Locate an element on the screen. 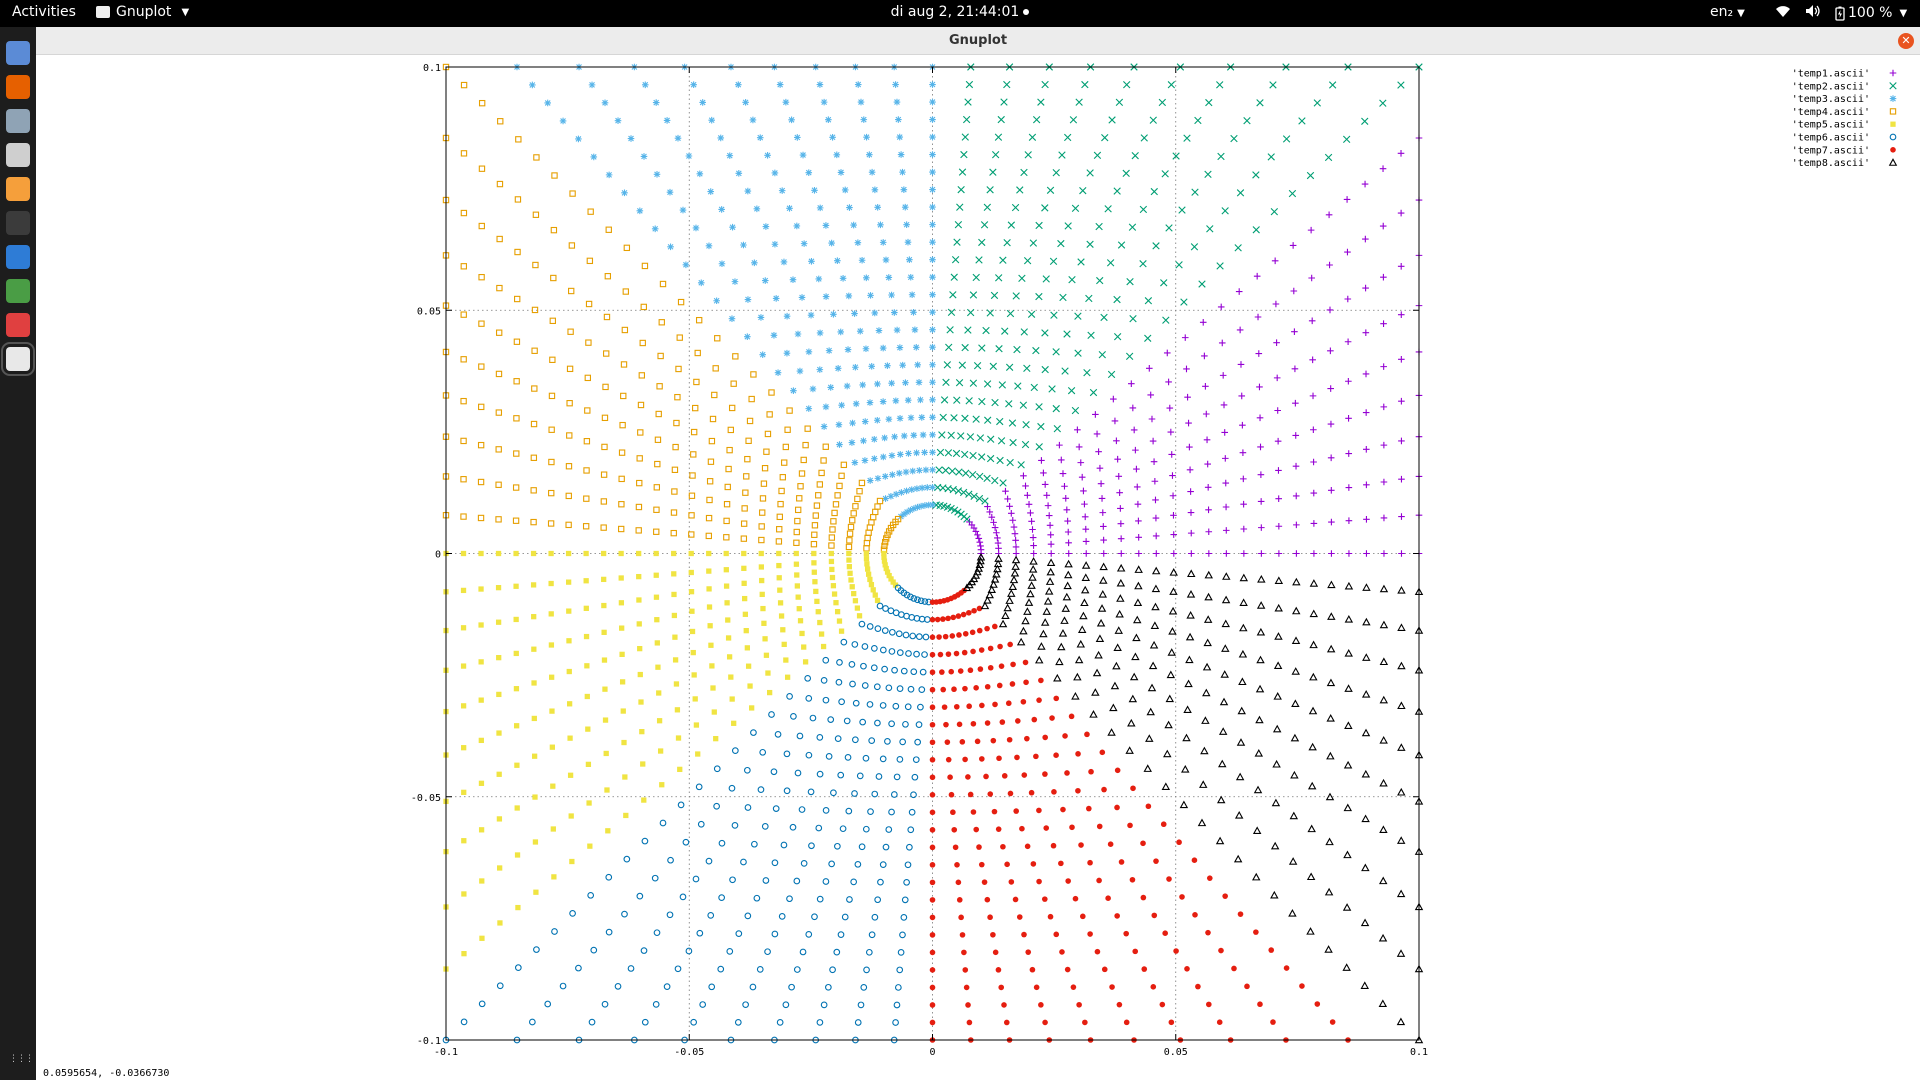 Image resolution: width=1920 pixels, height=1080 pixels. show-apps-icon: ⋮⋮⋮ is located at coordinates (21, 1059).